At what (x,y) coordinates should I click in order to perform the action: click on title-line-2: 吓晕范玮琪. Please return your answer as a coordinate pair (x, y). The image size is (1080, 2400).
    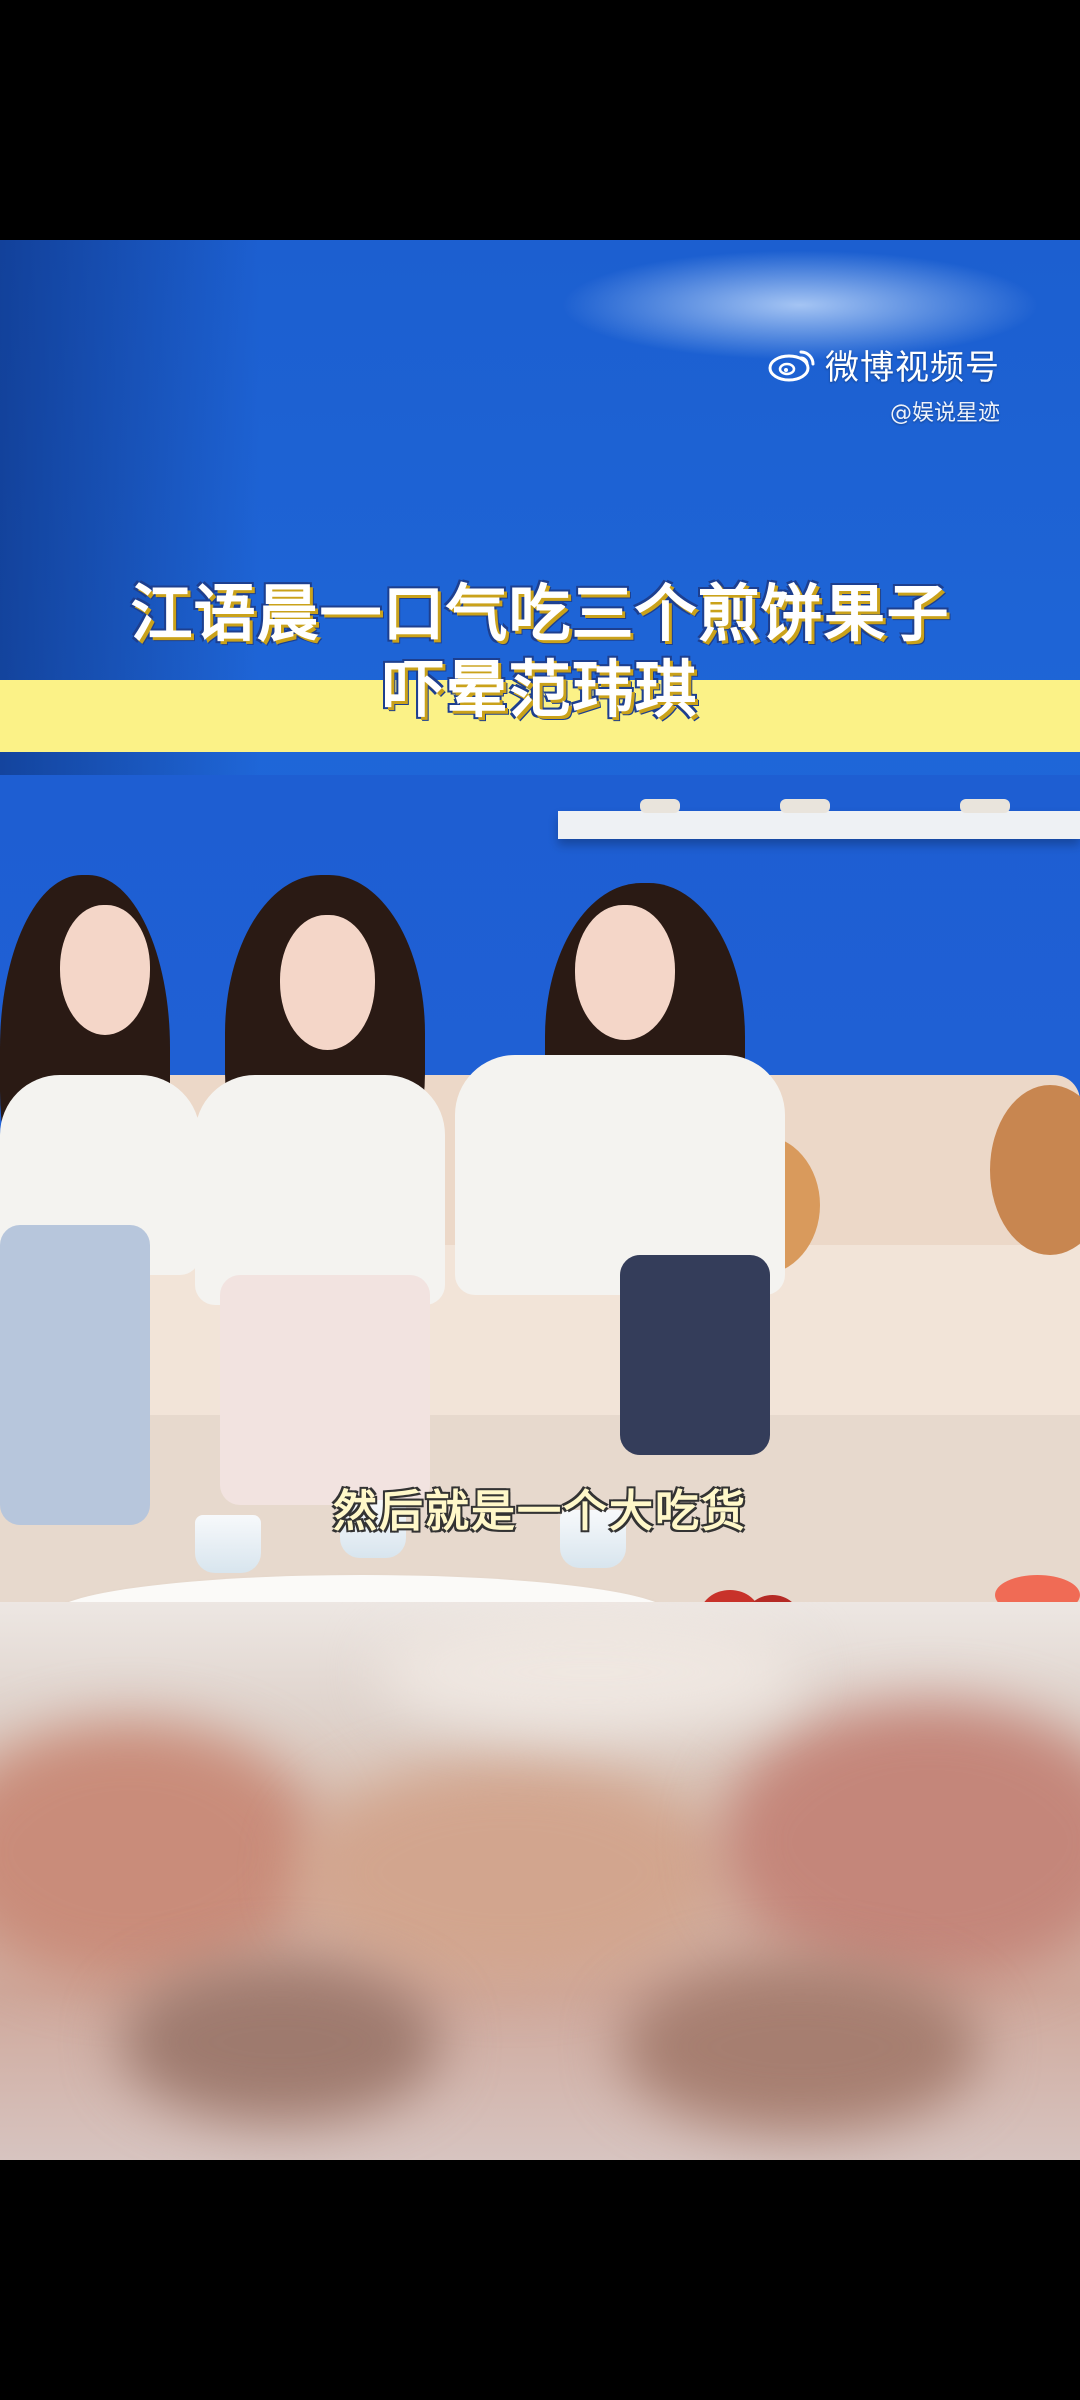
    Looking at the image, I should click on (540, 689).